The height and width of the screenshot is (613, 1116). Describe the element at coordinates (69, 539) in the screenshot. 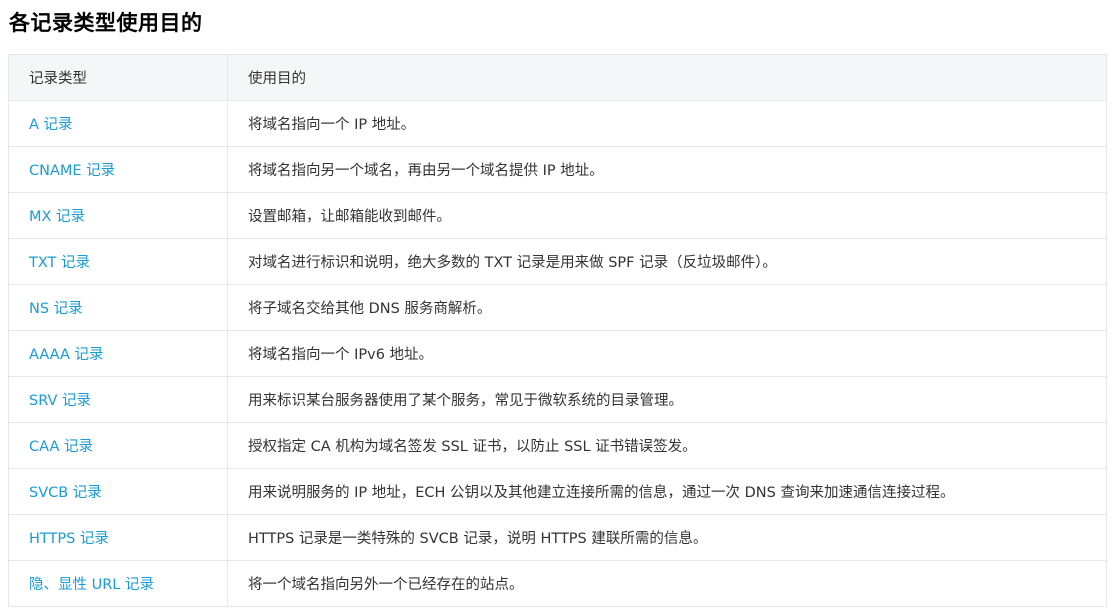

I see `record-type-link-https: HTTPS 记录` at that location.